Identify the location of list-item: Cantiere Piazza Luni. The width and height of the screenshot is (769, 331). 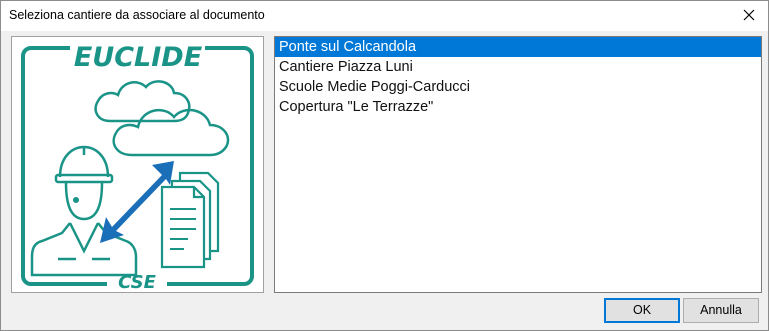
(518, 67).